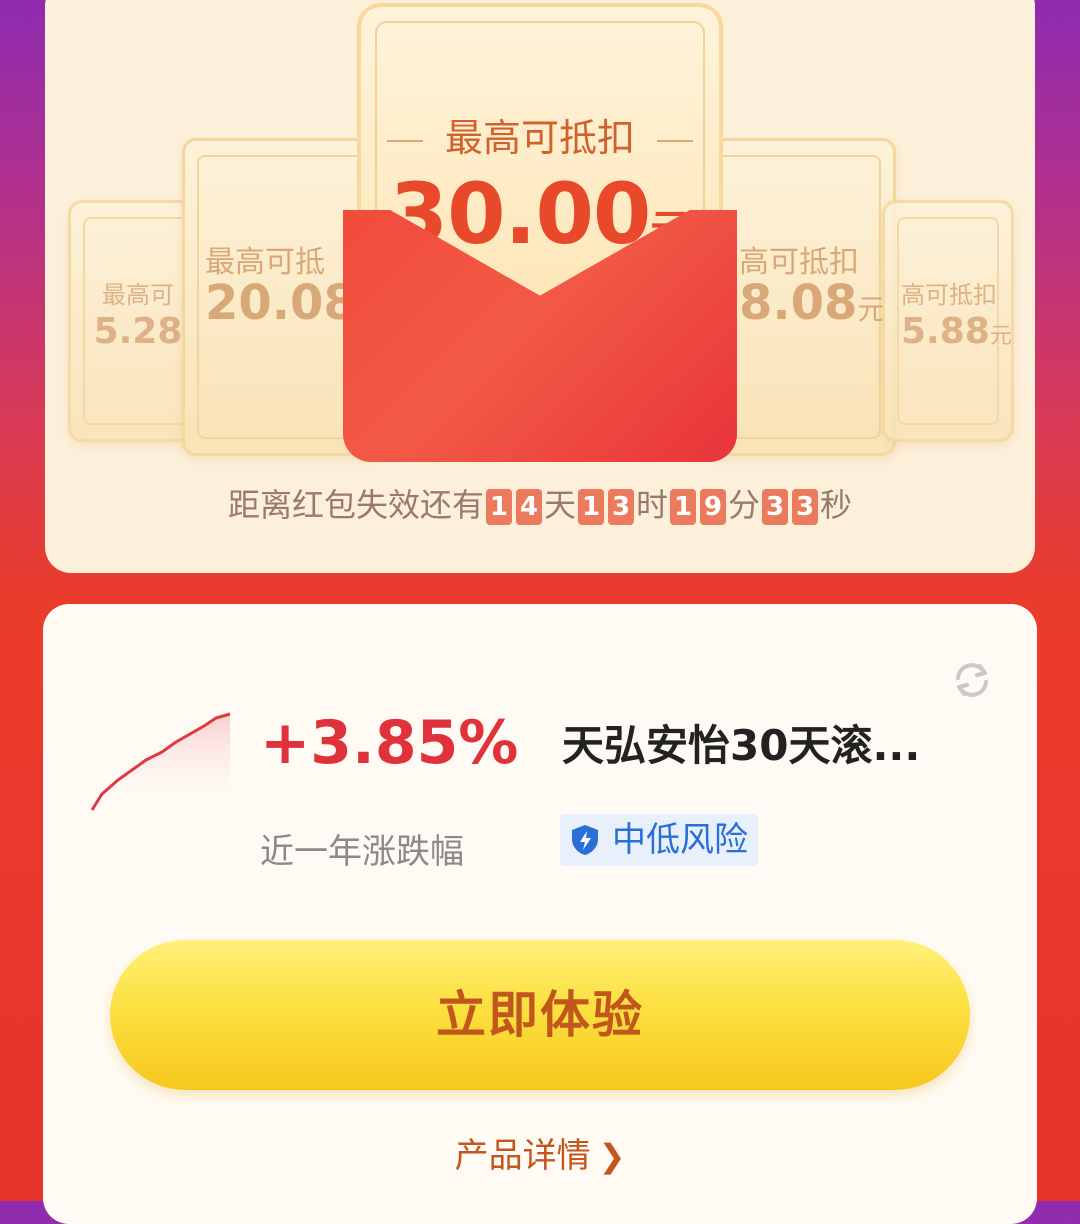  Describe the element at coordinates (160, 765) in the screenshot. I see `return-sparkline` at that location.